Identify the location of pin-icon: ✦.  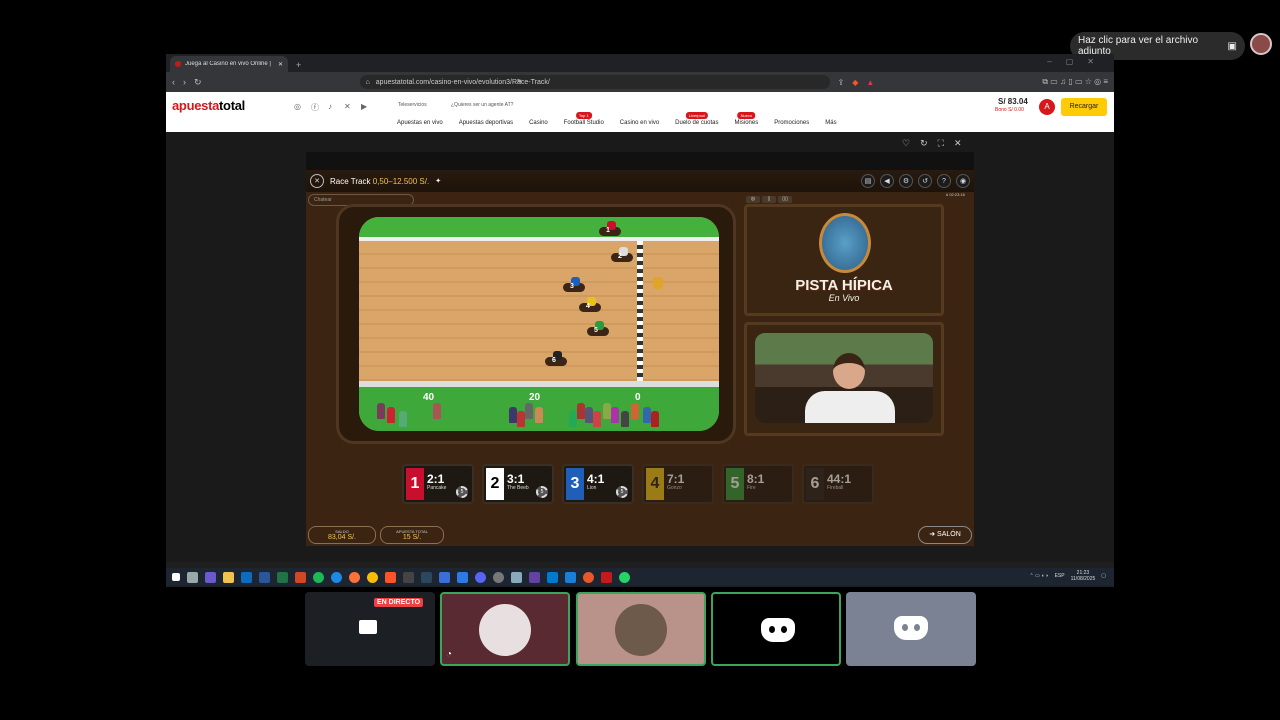
(438, 181).